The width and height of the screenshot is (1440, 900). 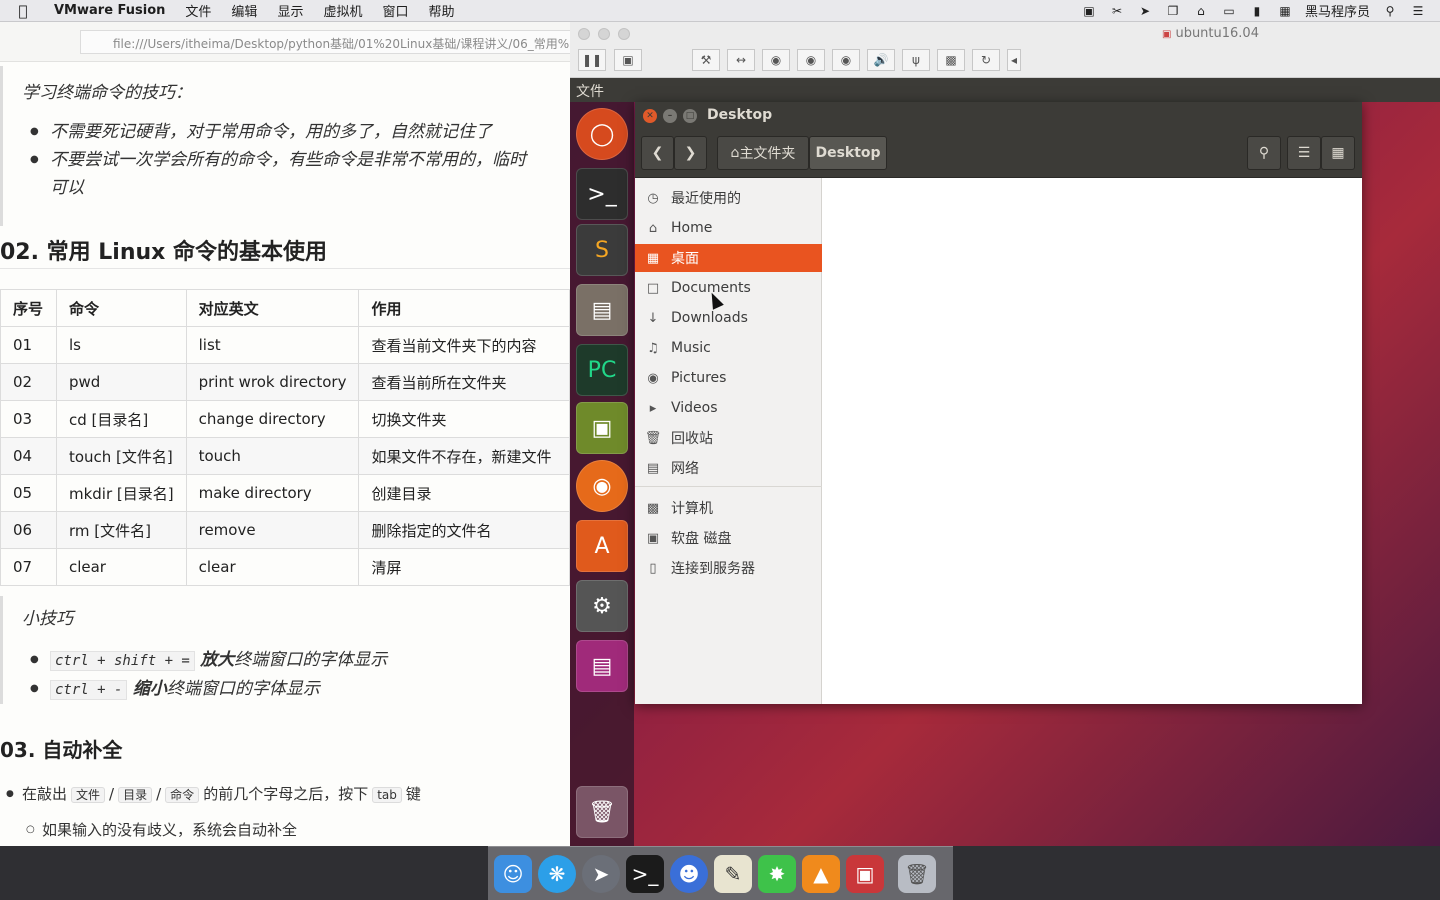 I want to click on sidebar-item-trash: 🗑 回收站, so click(x=728, y=438).